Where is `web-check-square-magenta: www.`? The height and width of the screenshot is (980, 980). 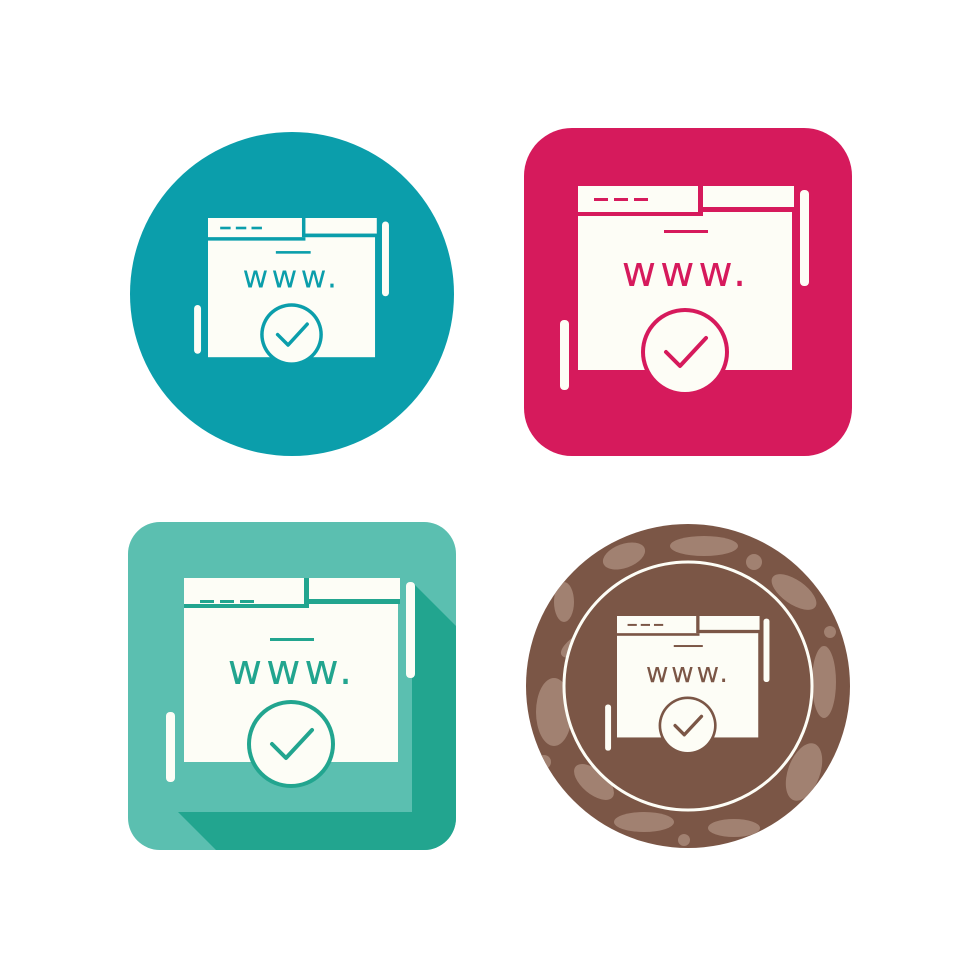 web-check-square-magenta: www. is located at coordinates (688, 292).